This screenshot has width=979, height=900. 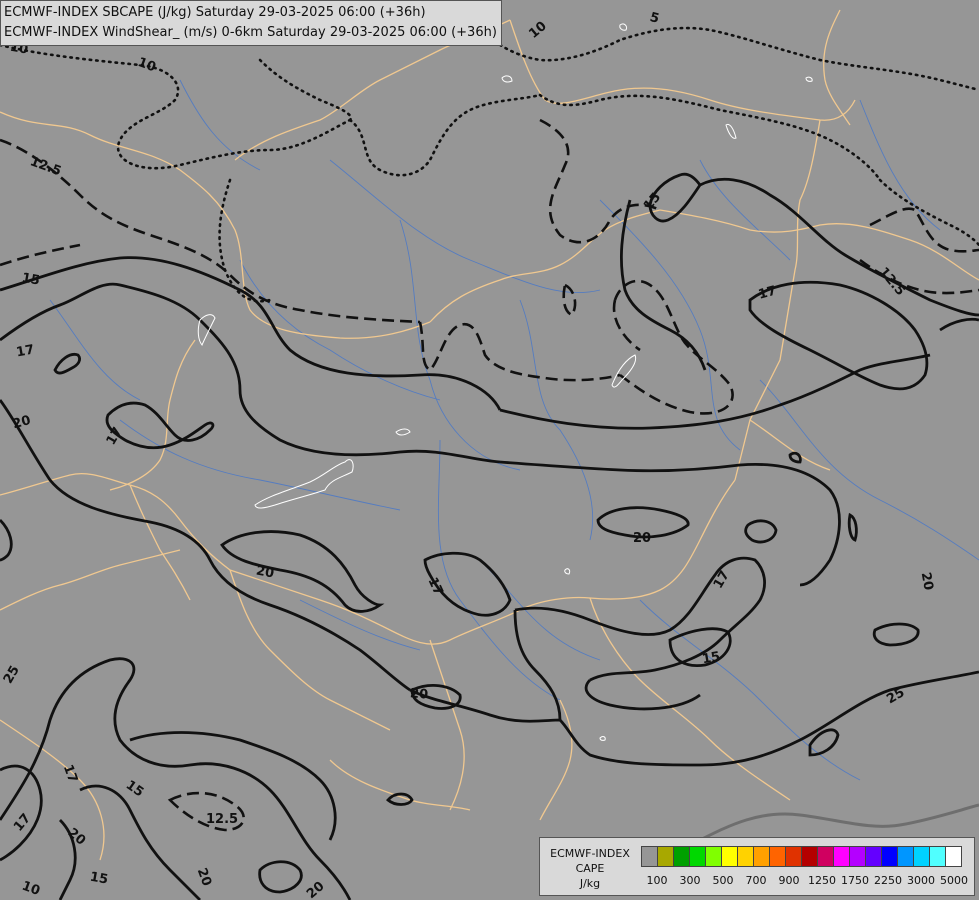 What do you see at coordinates (855, 880) in the screenshot?
I see `legend-tick: 1750` at bounding box center [855, 880].